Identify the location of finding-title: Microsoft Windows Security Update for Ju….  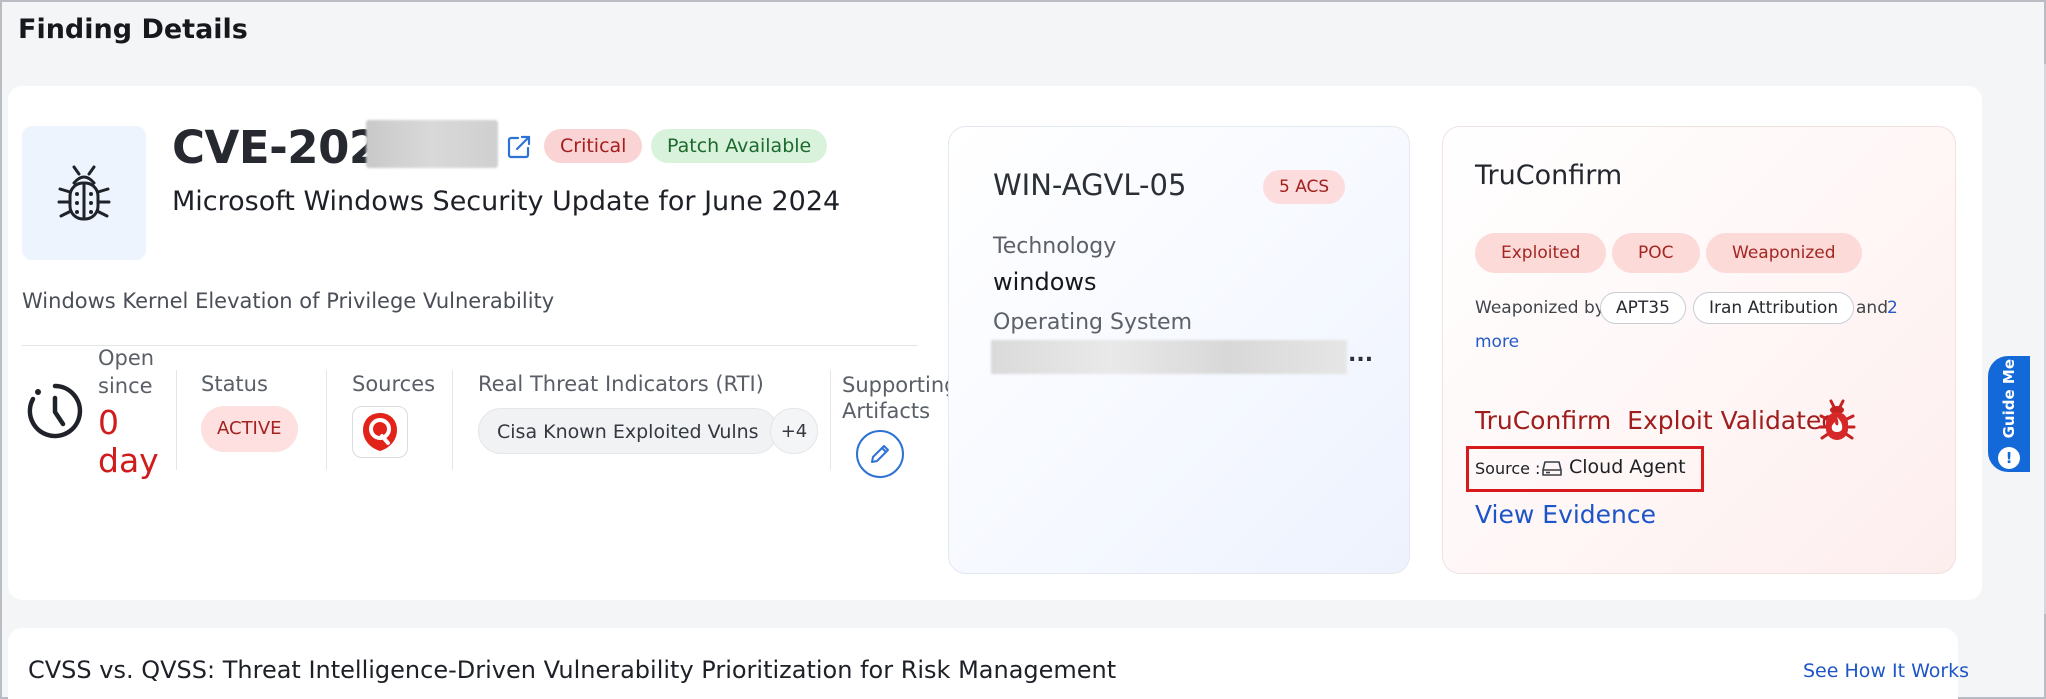
(506, 201).